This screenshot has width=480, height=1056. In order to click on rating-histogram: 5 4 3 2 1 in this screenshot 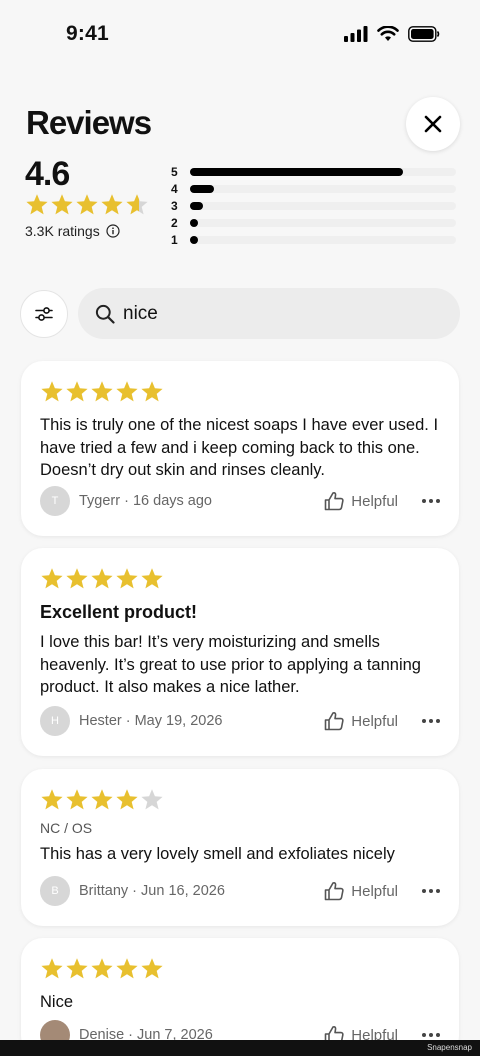, I will do `click(314, 205)`.